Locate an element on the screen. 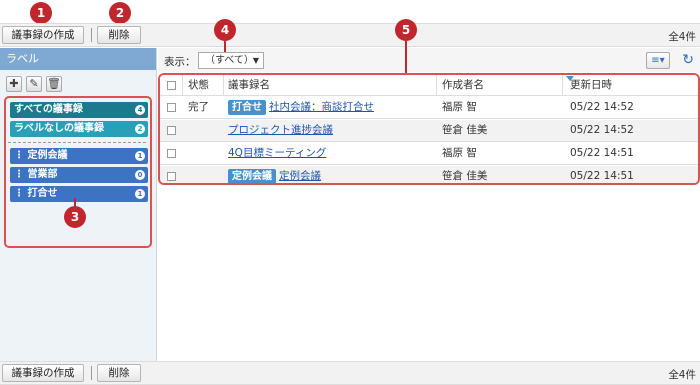  callout-5: 5 is located at coordinates (406, 30).